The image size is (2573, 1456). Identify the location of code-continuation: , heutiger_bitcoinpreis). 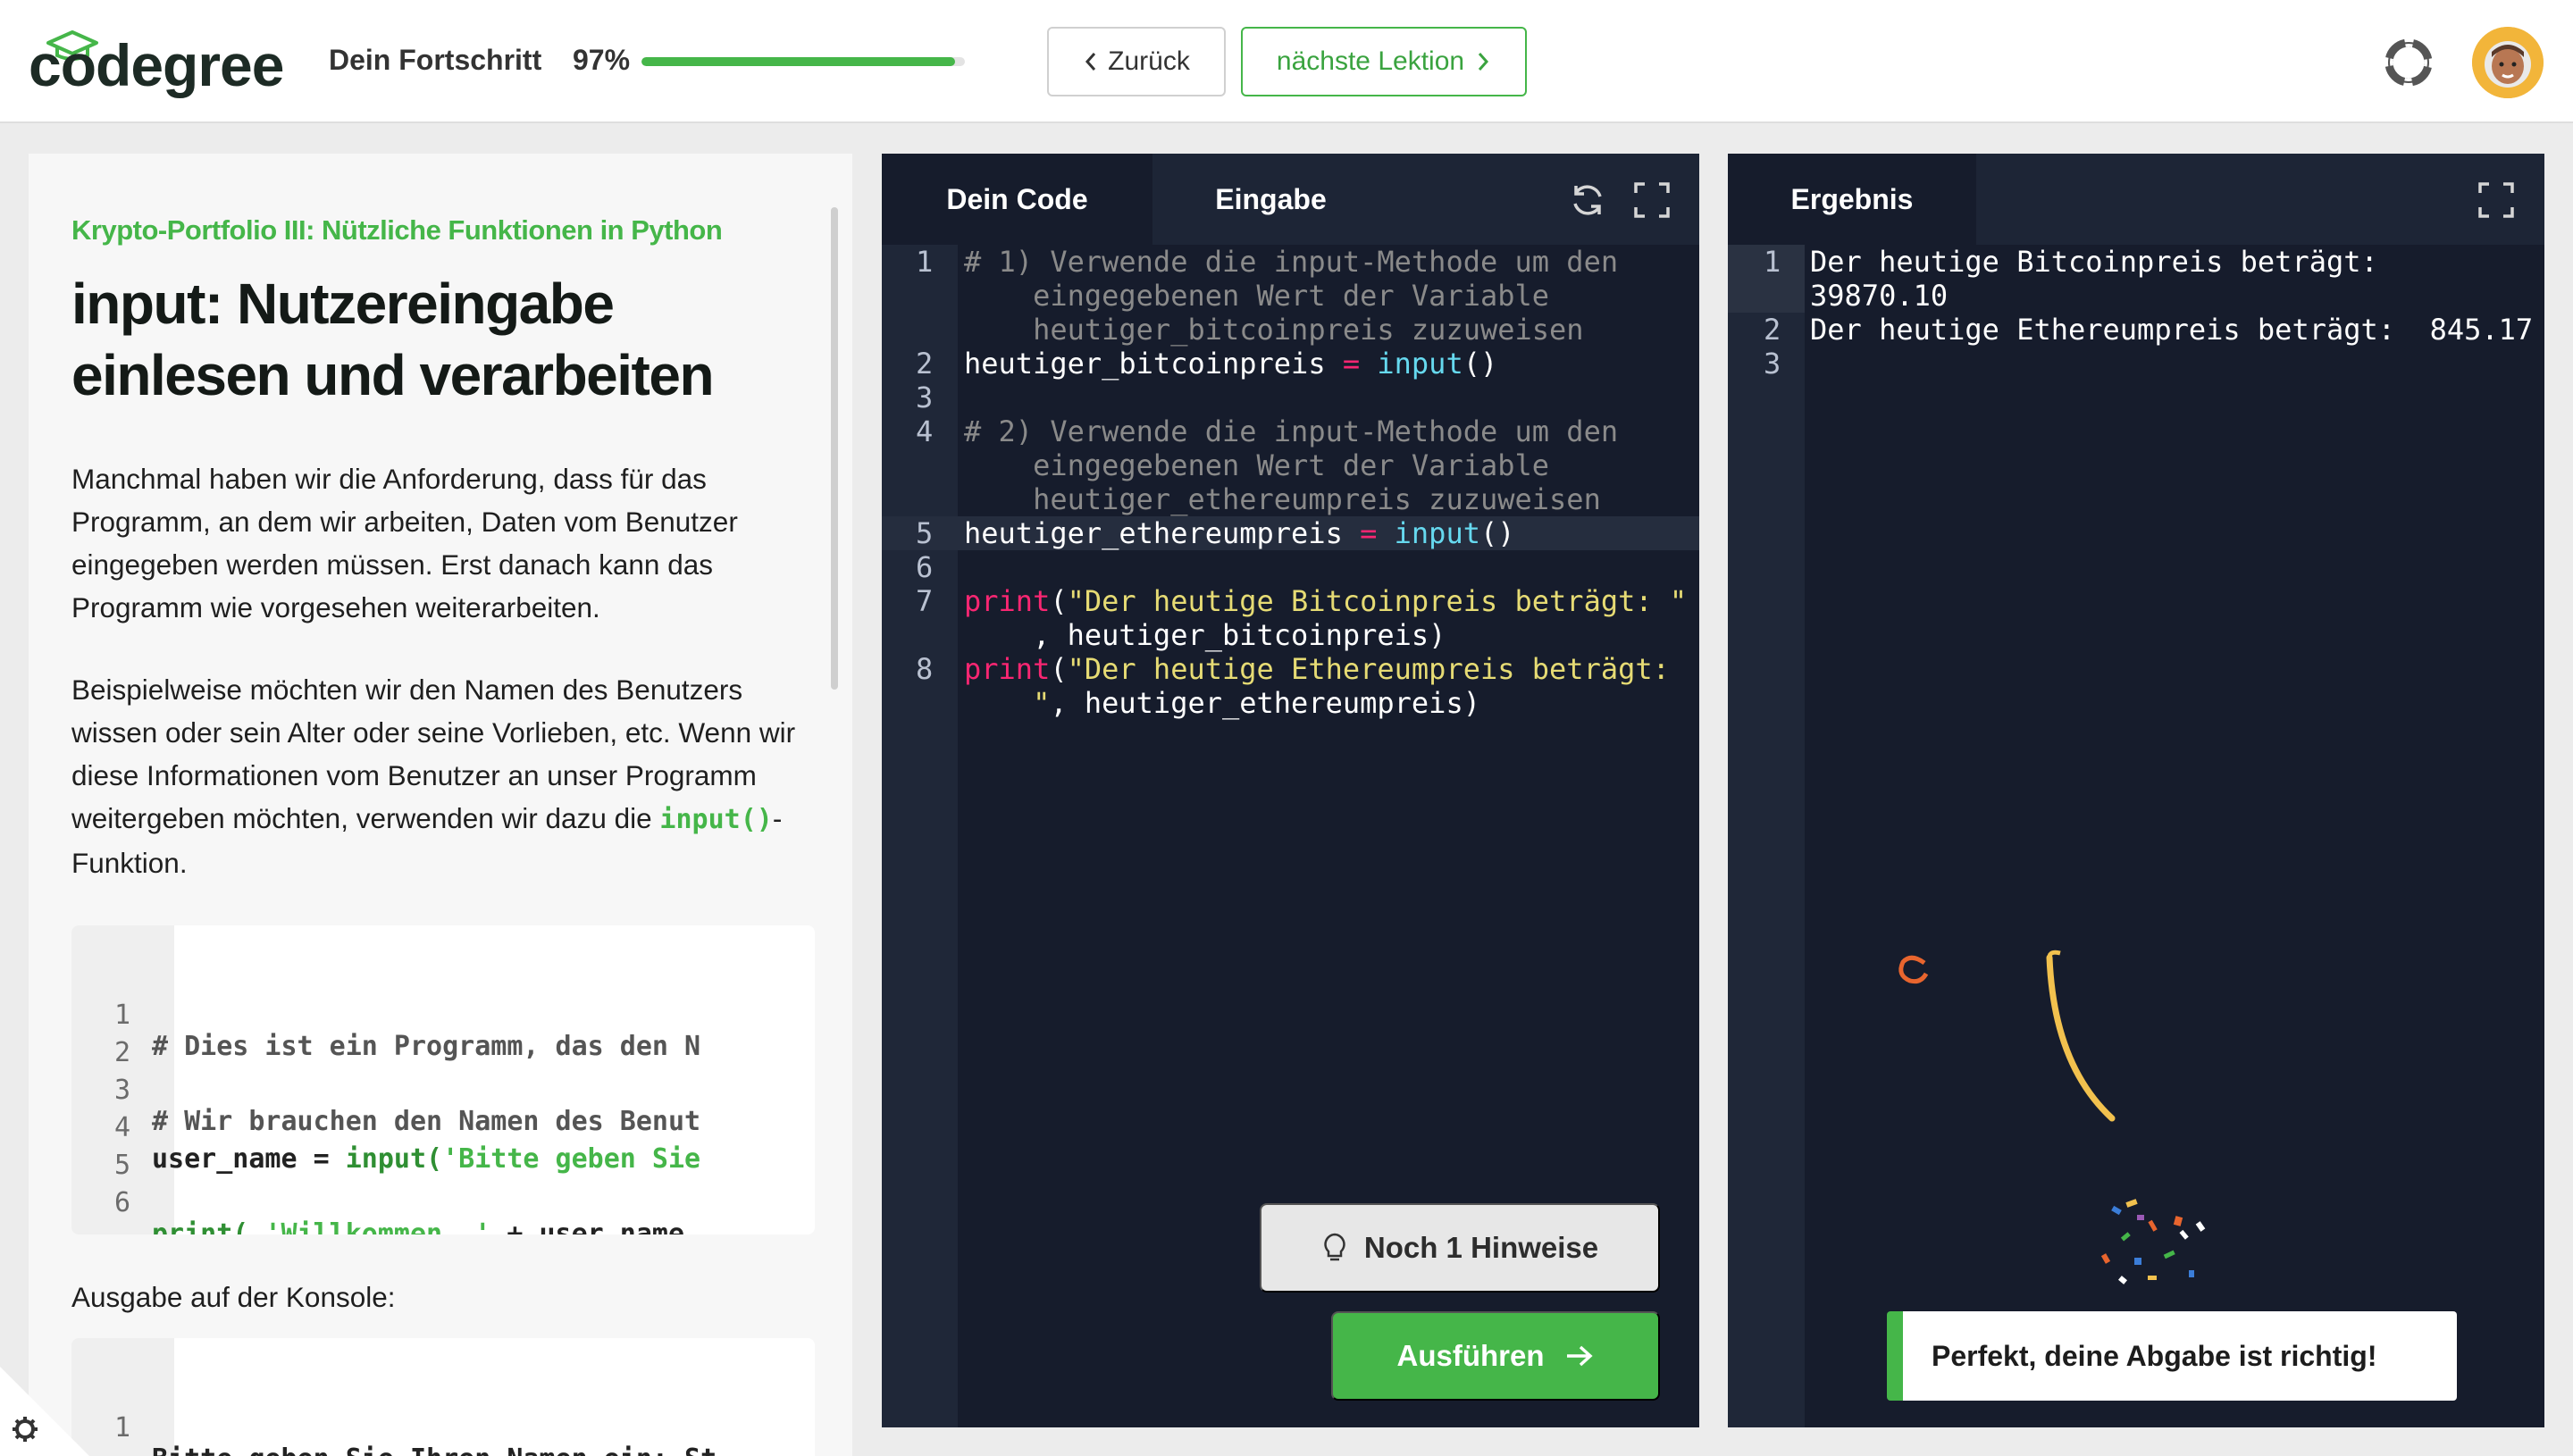
(1205, 635).